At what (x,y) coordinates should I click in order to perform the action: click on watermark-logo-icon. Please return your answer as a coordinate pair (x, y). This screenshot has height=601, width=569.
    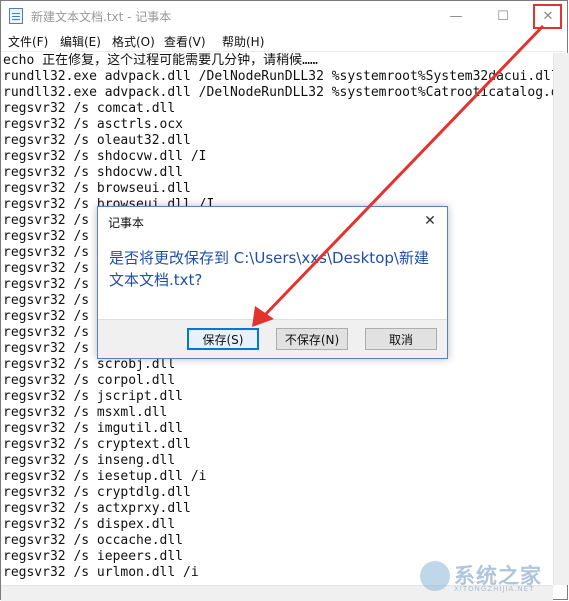
    Looking at the image, I should click on (435, 576).